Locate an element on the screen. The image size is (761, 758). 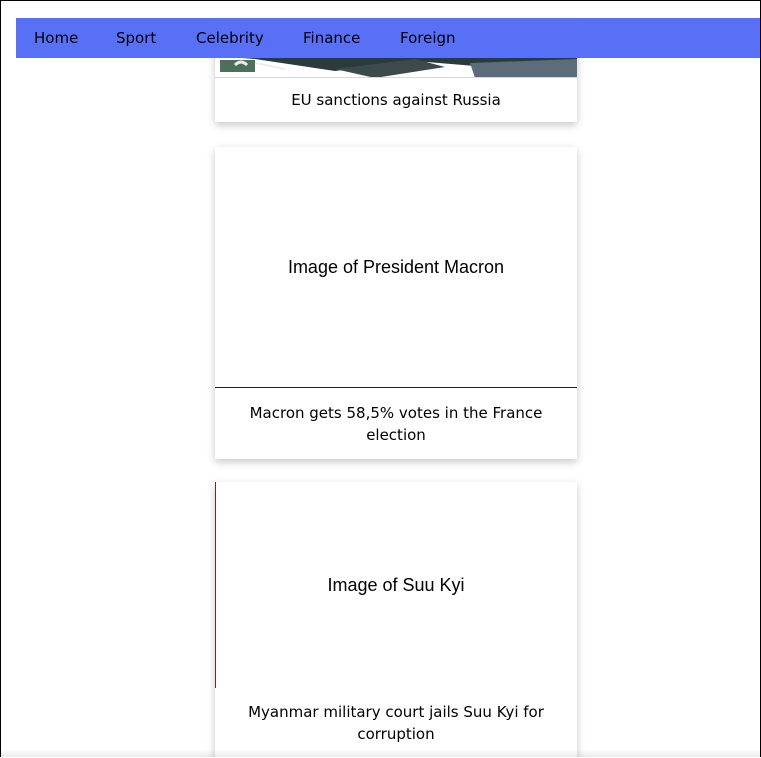
article-image-suu-kyi: Image of Suu Kyi is located at coordinates (396, 585).